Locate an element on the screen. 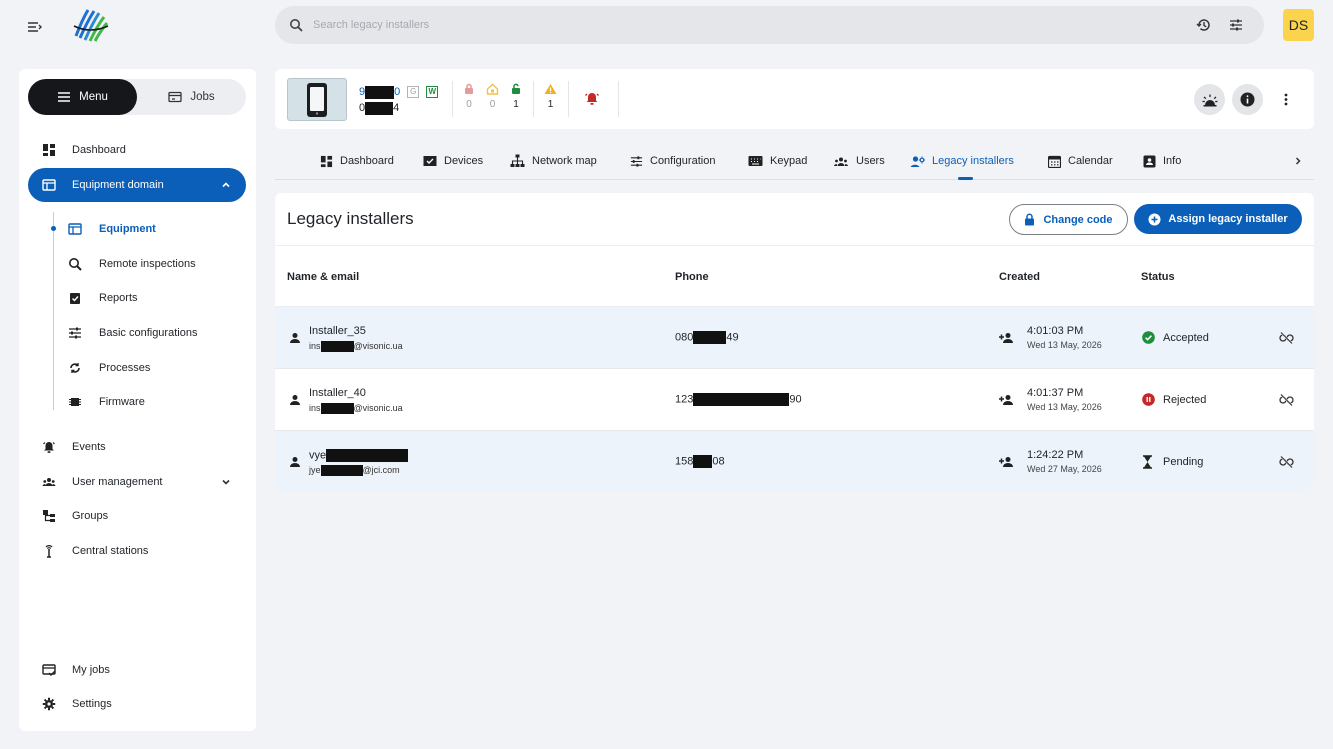  status-text: Rejected is located at coordinates (1185, 400).